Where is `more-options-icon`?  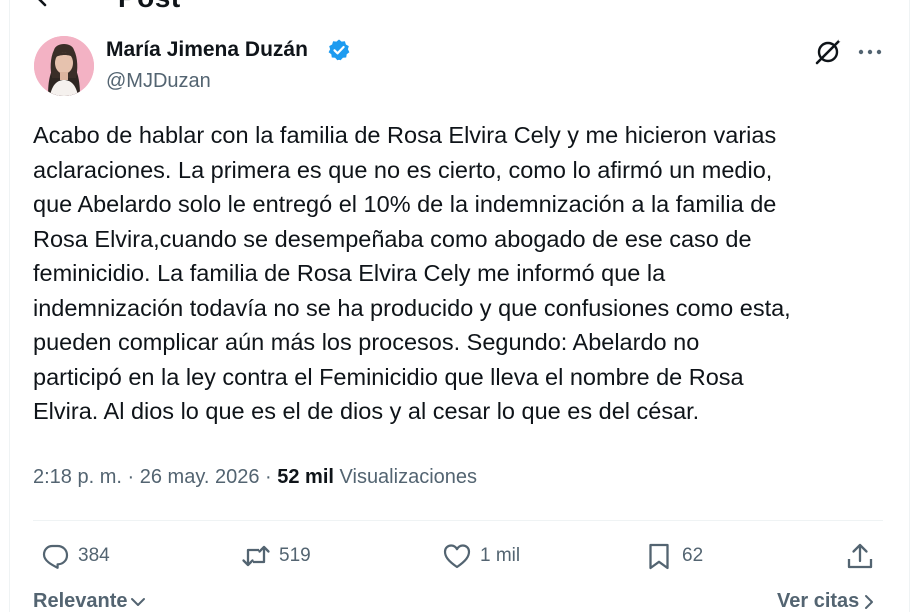
more-options-icon is located at coordinates (870, 52).